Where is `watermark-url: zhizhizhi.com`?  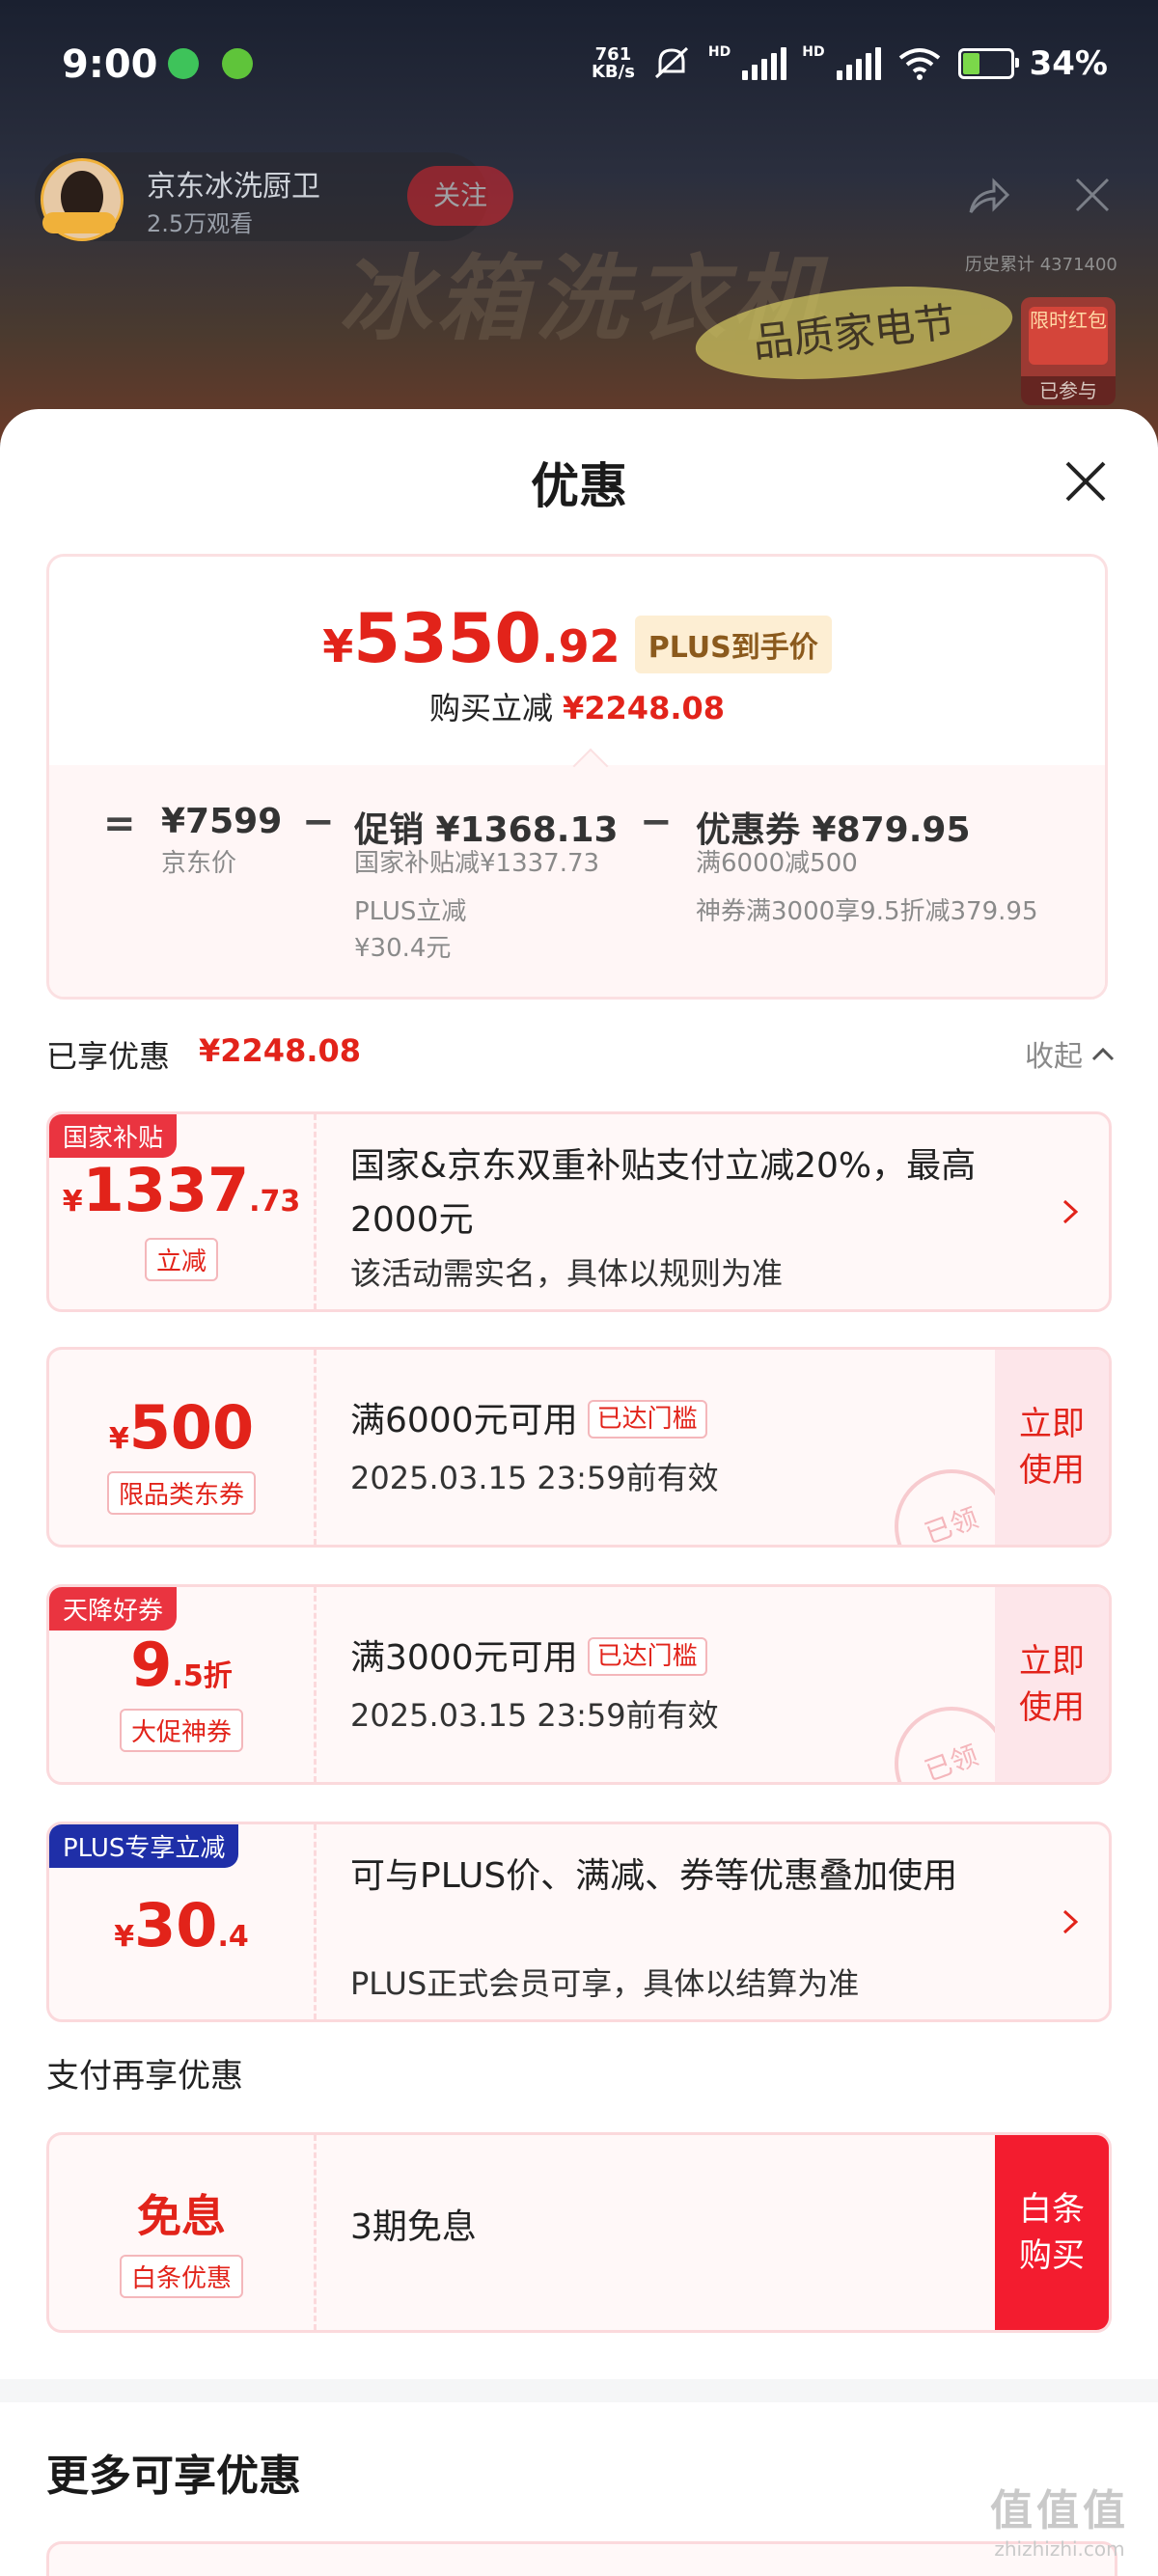
watermark-url: zhizhizhi.com is located at coordinates (1059, 2549).